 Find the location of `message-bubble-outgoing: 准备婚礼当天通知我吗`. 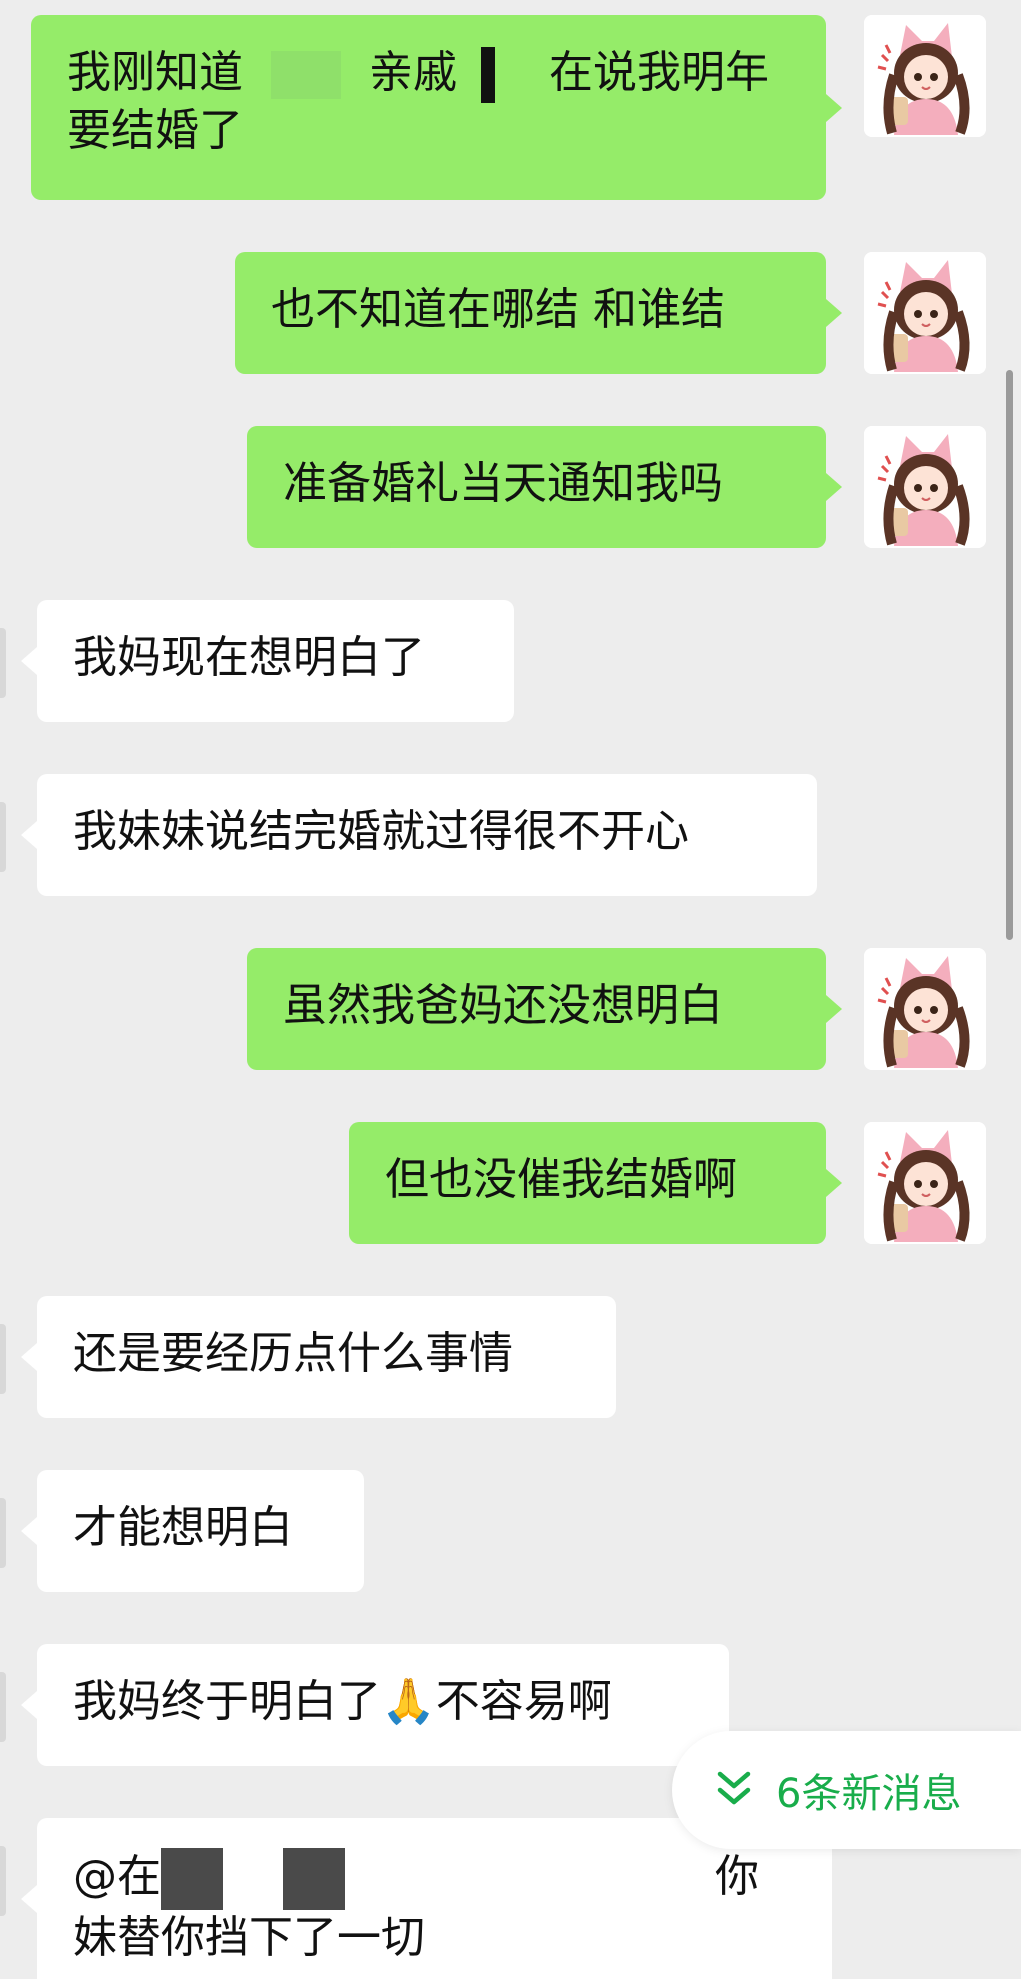

message-bubble-outgoing: 准备婚礼当天通知我吗 is located at coordinates (544, 487).